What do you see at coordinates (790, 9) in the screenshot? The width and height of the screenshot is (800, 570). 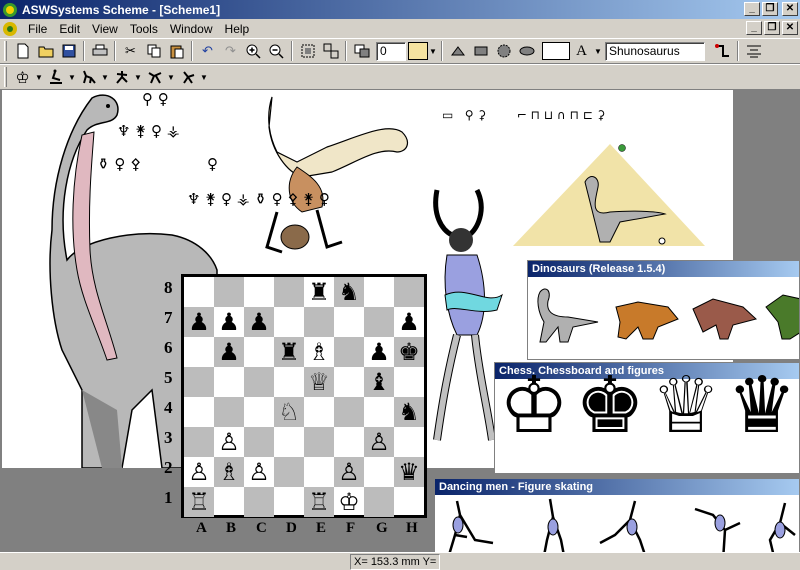 I see `close-button: ✕` at bounding box center [790, 9].